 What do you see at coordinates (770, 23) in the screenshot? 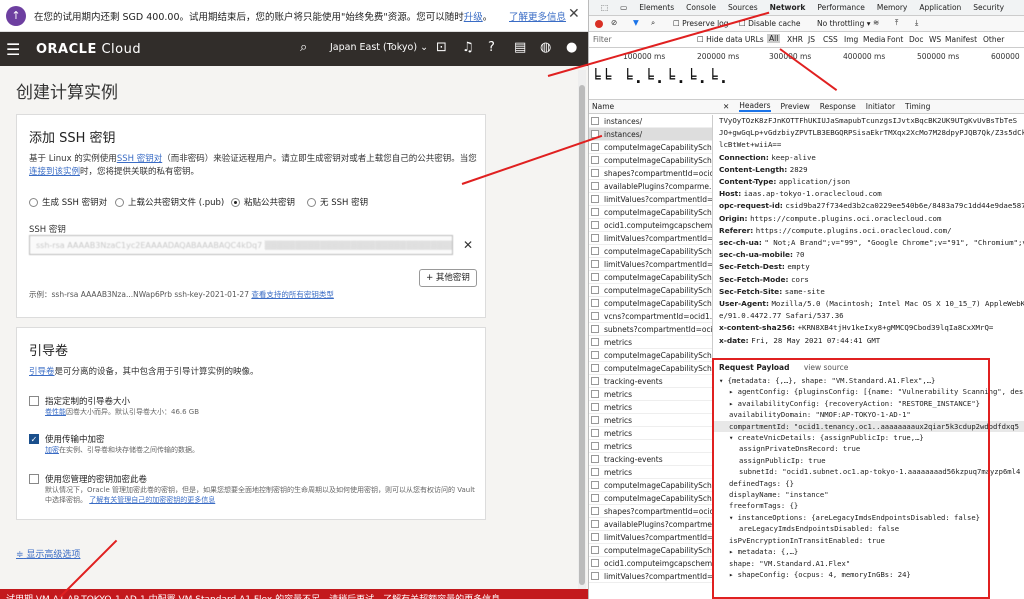
I see `disable-cache-checkbox: ☐ Disable cache` at bounding box center [770, 23].